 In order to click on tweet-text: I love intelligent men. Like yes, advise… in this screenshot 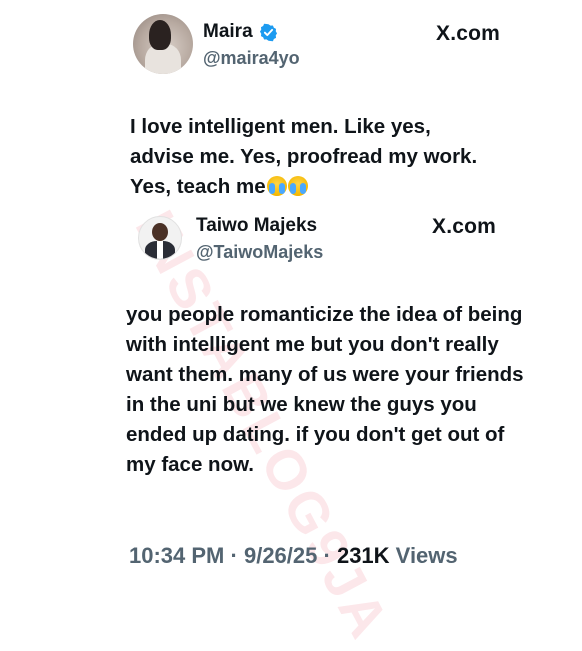, I will do `click(315, 157)`.